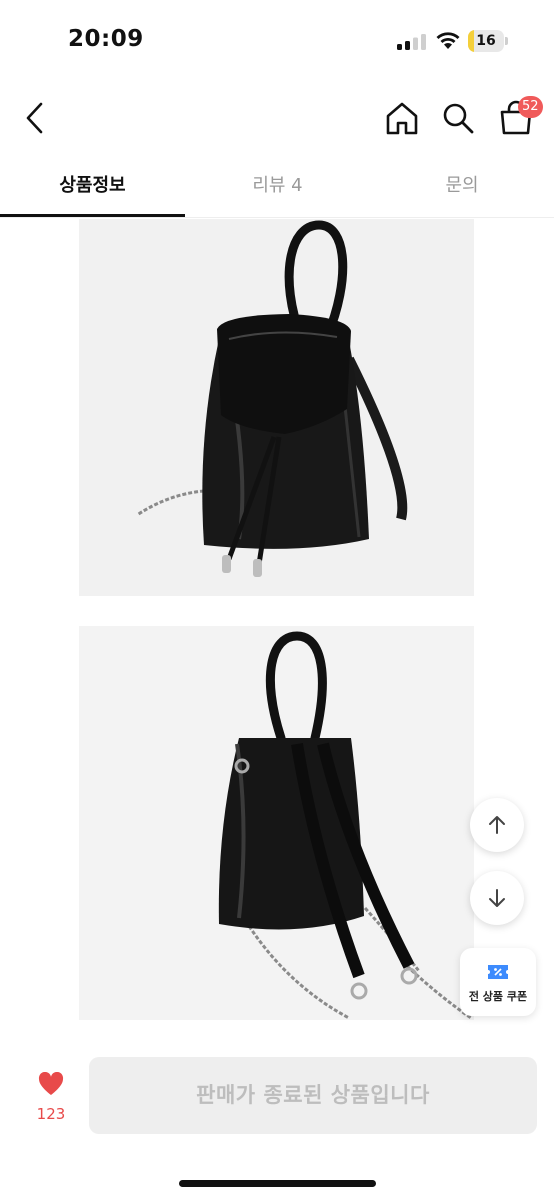 The width and height of the screenshot is (554, 1200). I want to click on like-button: 123, so click(51, 1100).